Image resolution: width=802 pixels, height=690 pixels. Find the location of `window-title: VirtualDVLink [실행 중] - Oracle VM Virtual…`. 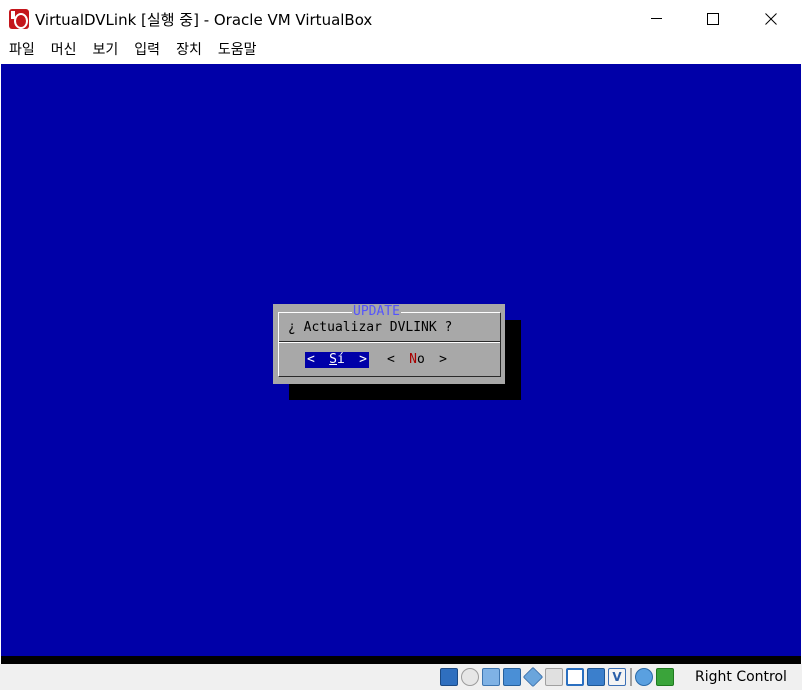

window-title: VirtualDVLink [실행 중] - Oracle VM Virtual… is located at coordinates (204, 20).